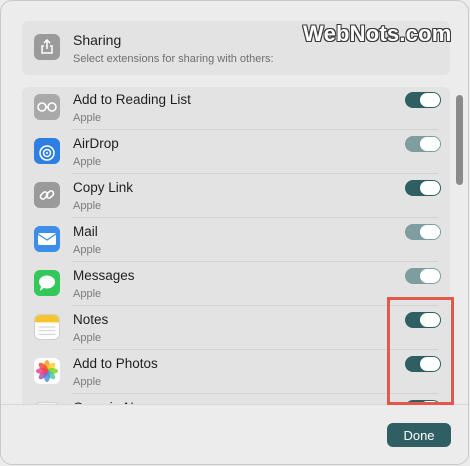 The width and height of the screenshot is (470, 466). Describe the element at coordinates (47, 283) in the screenshot. I see `messages-icon` at that location.